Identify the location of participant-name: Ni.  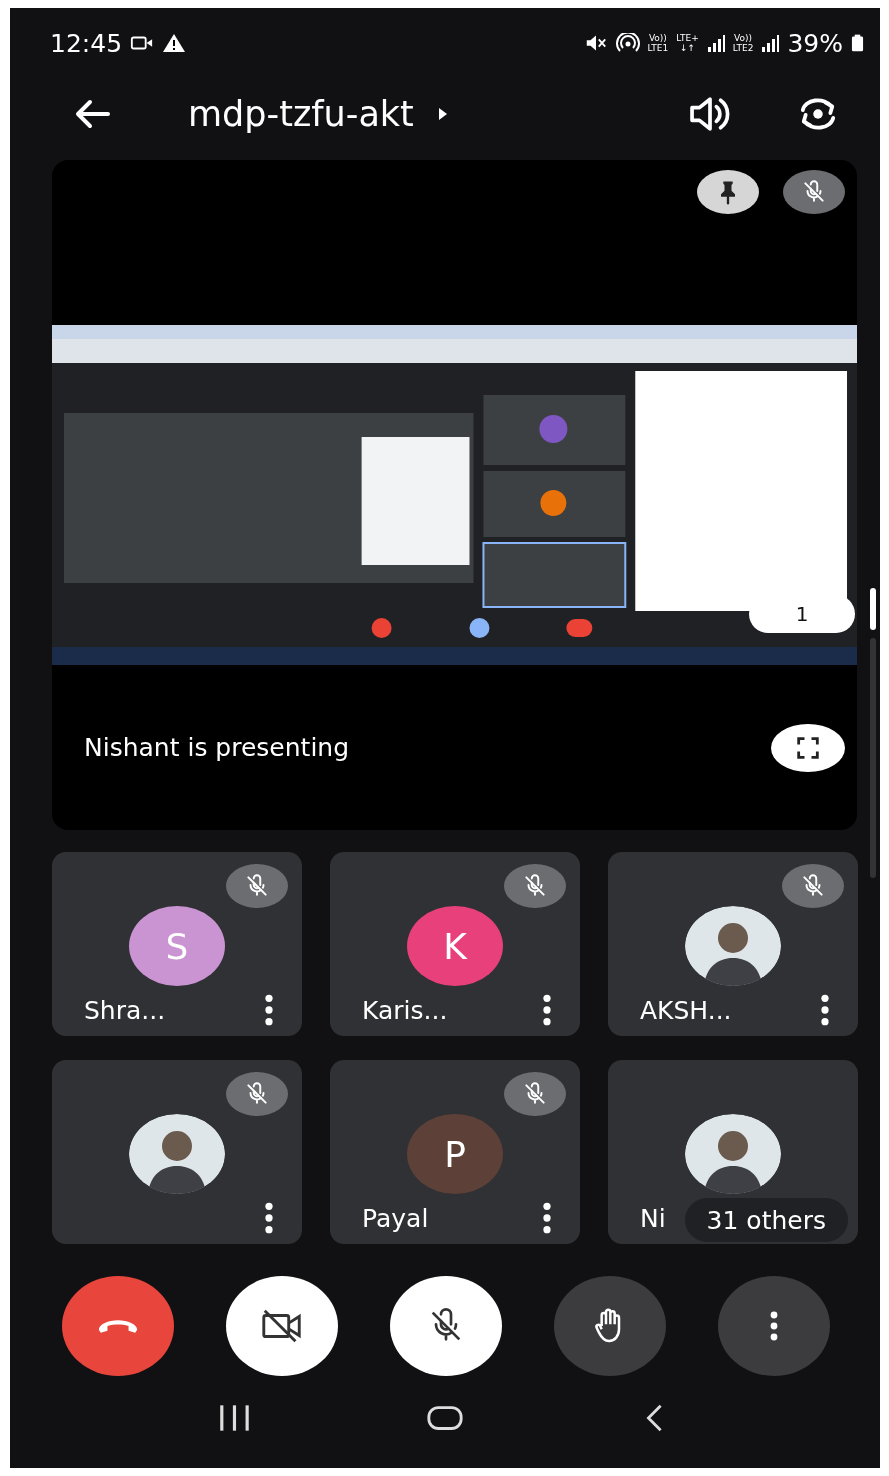
(653, 1218).